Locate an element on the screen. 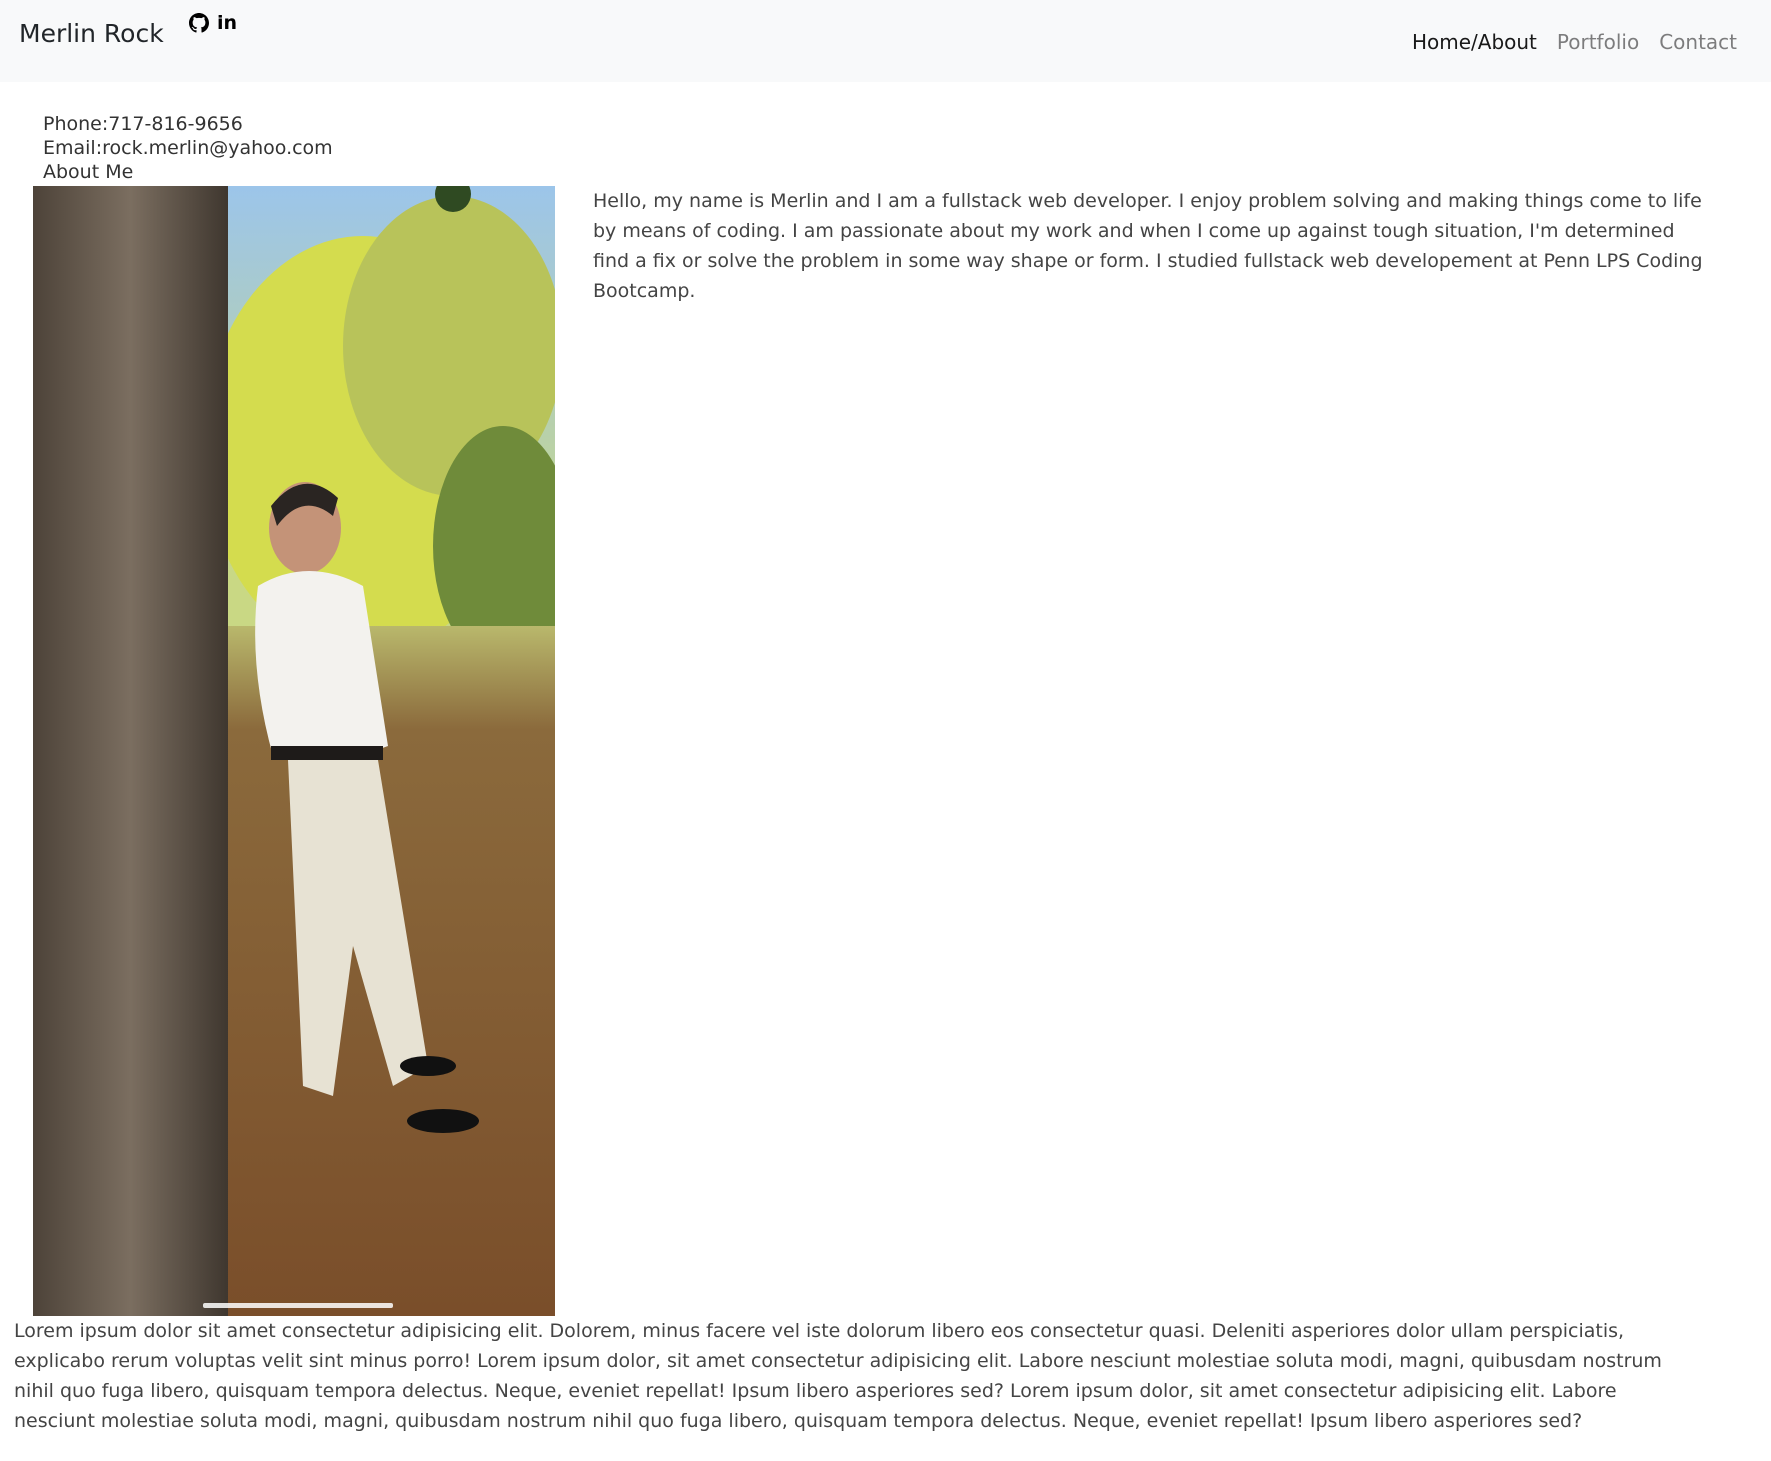 The width and height of the screenshot is (1771, 1461). github-icon is located at coordinates (199, 23).